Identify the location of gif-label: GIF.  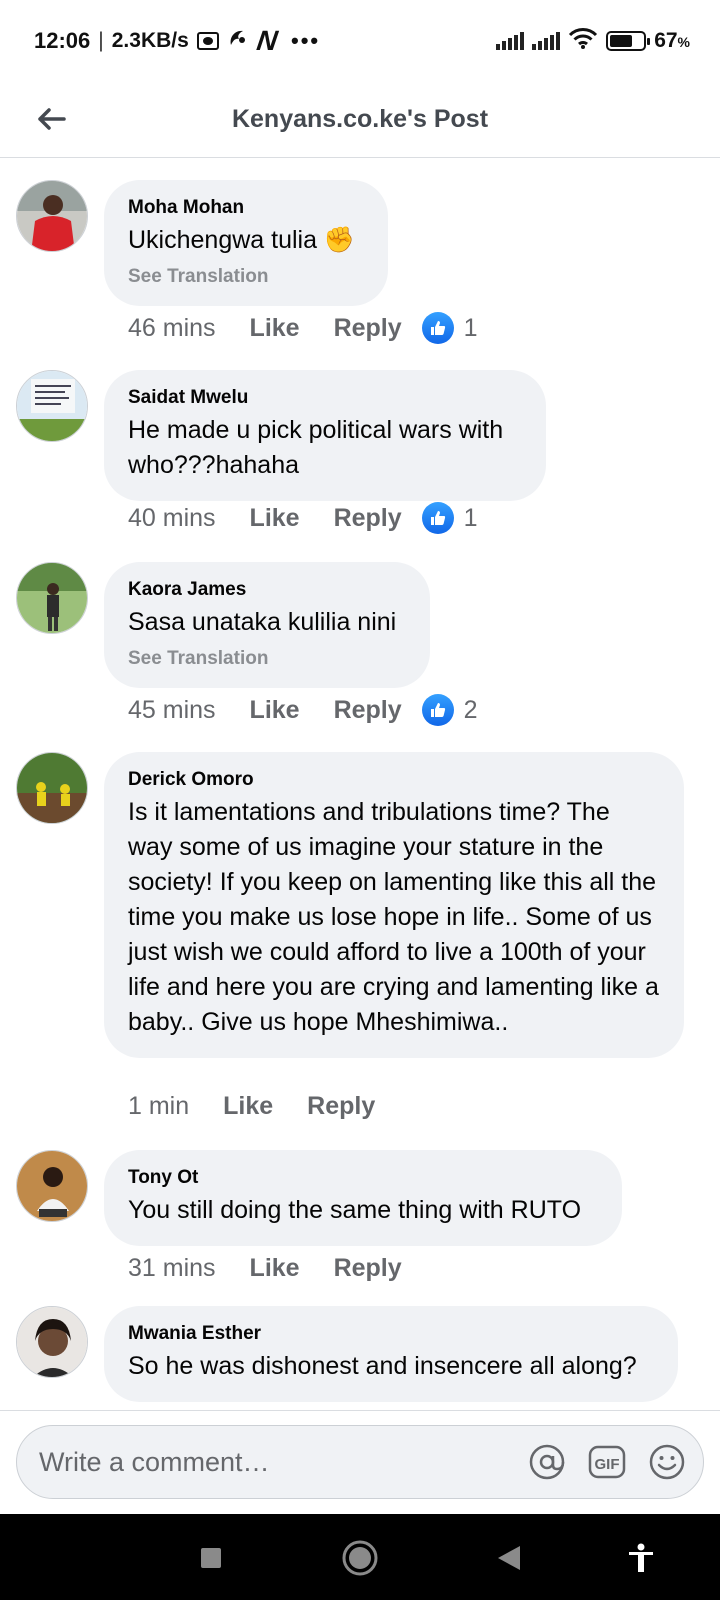
(607, 1464).